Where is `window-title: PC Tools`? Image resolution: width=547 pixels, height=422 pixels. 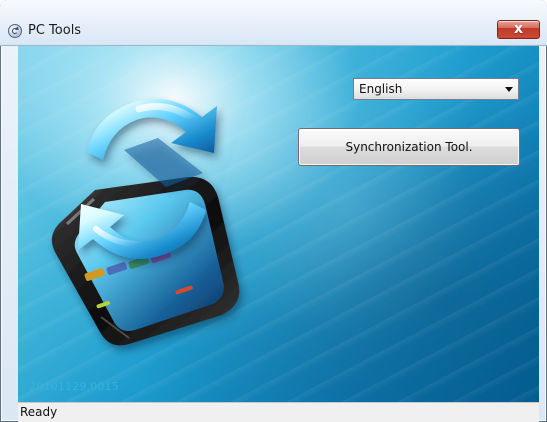
window-title: PC Tools is located at coordinates (55, 30).